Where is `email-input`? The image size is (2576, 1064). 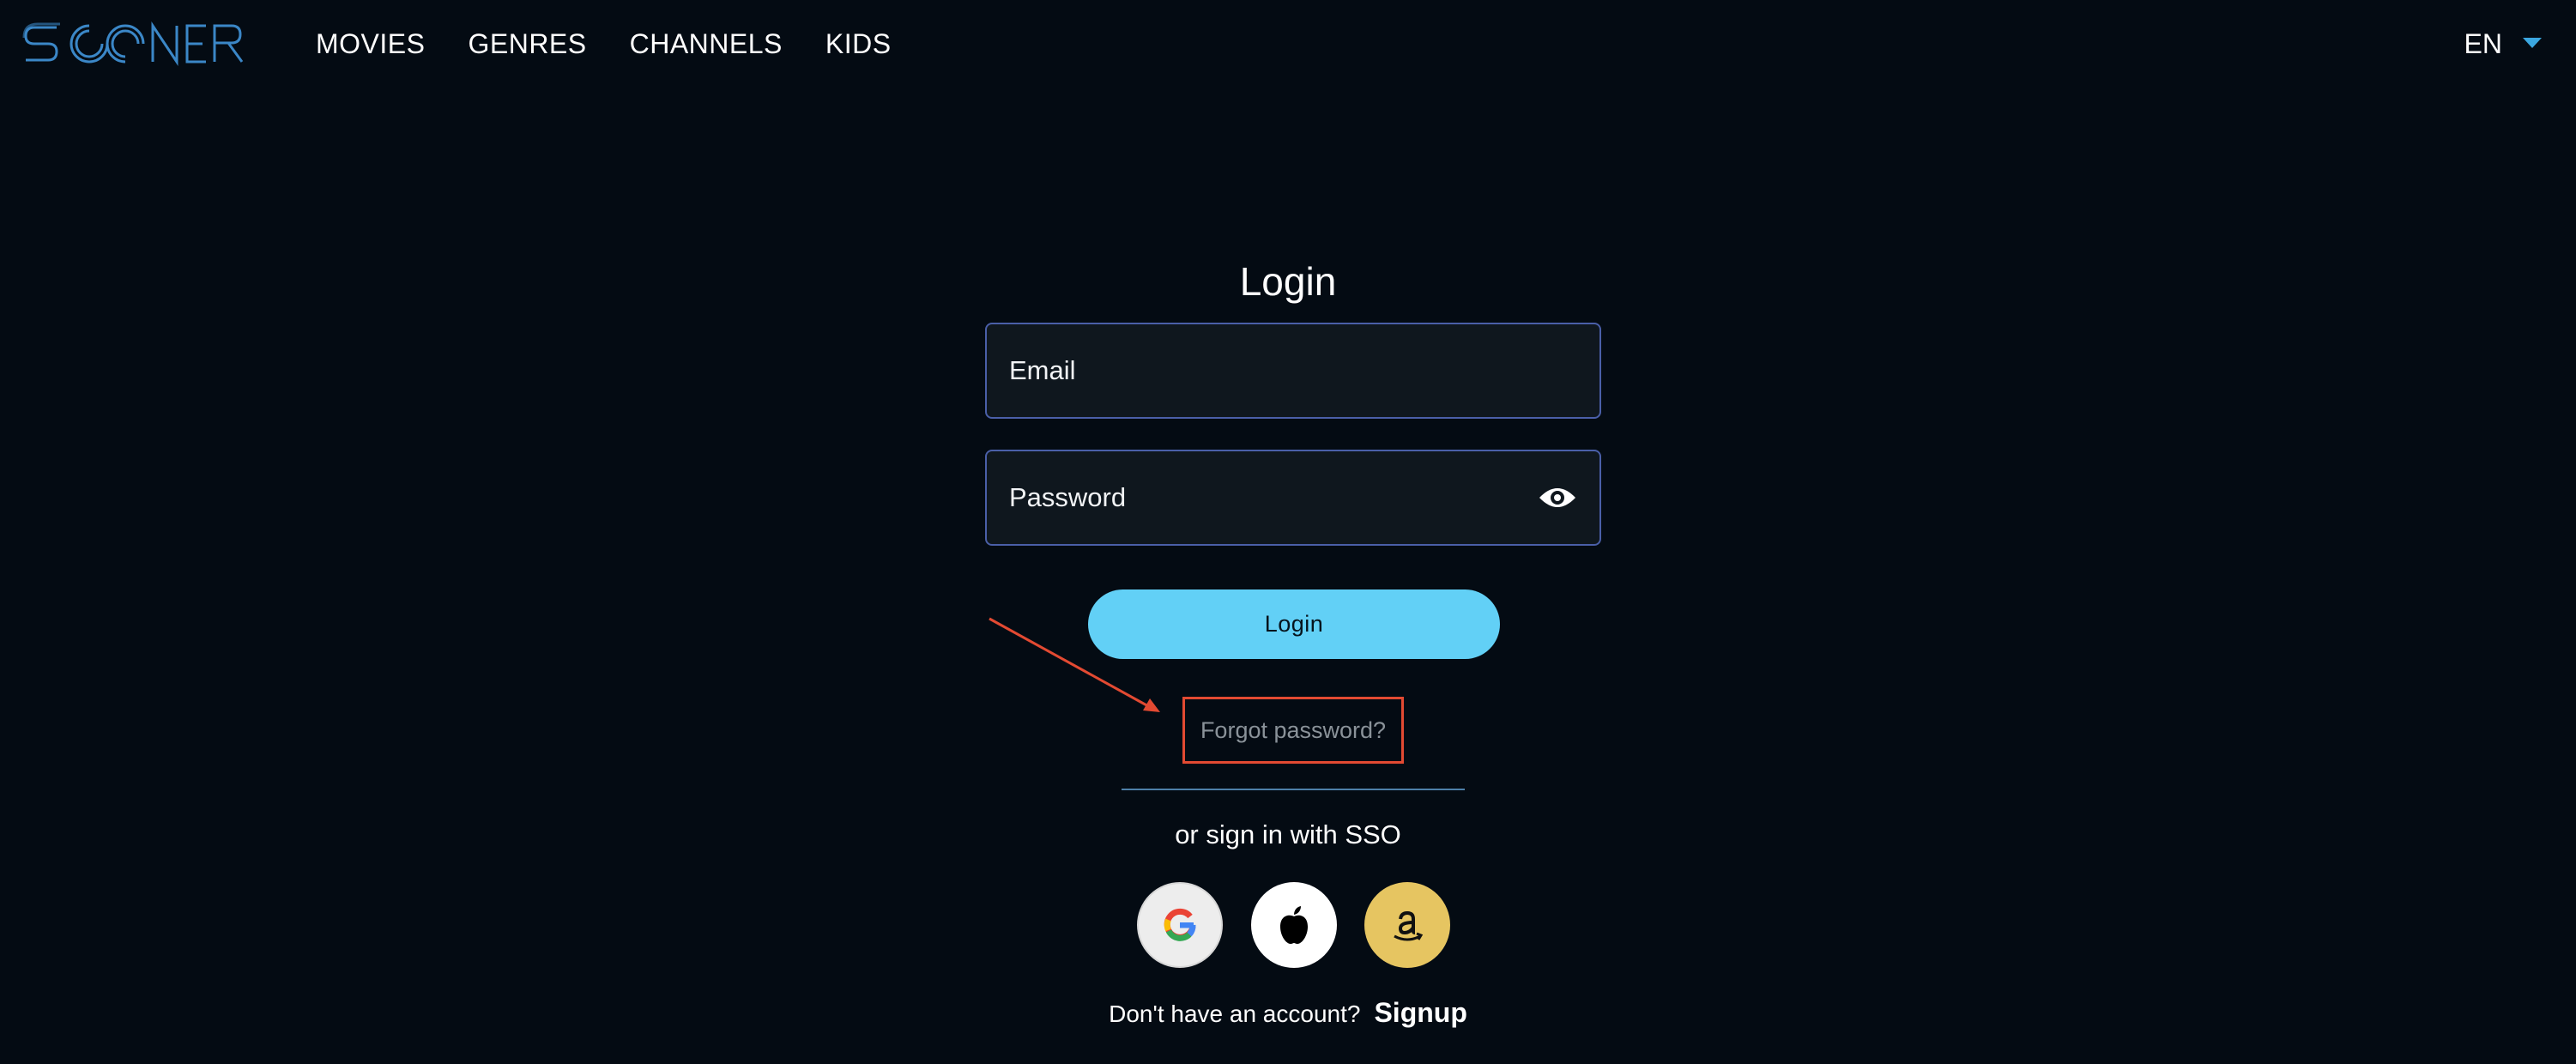 email-input is located at coordinates (1293, 371).